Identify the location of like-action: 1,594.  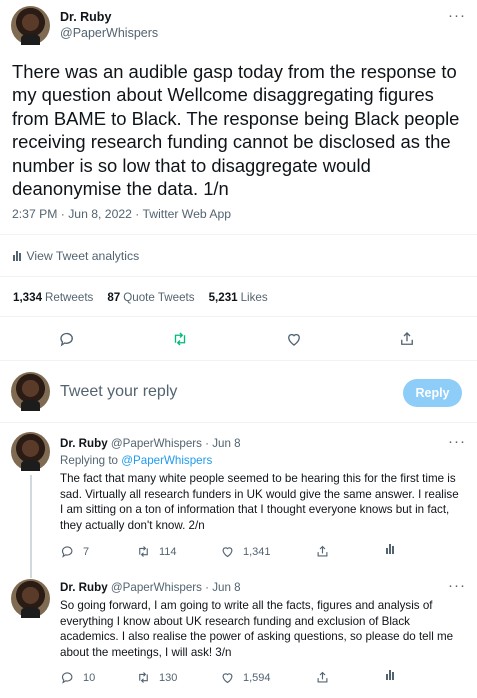
(245, 677).